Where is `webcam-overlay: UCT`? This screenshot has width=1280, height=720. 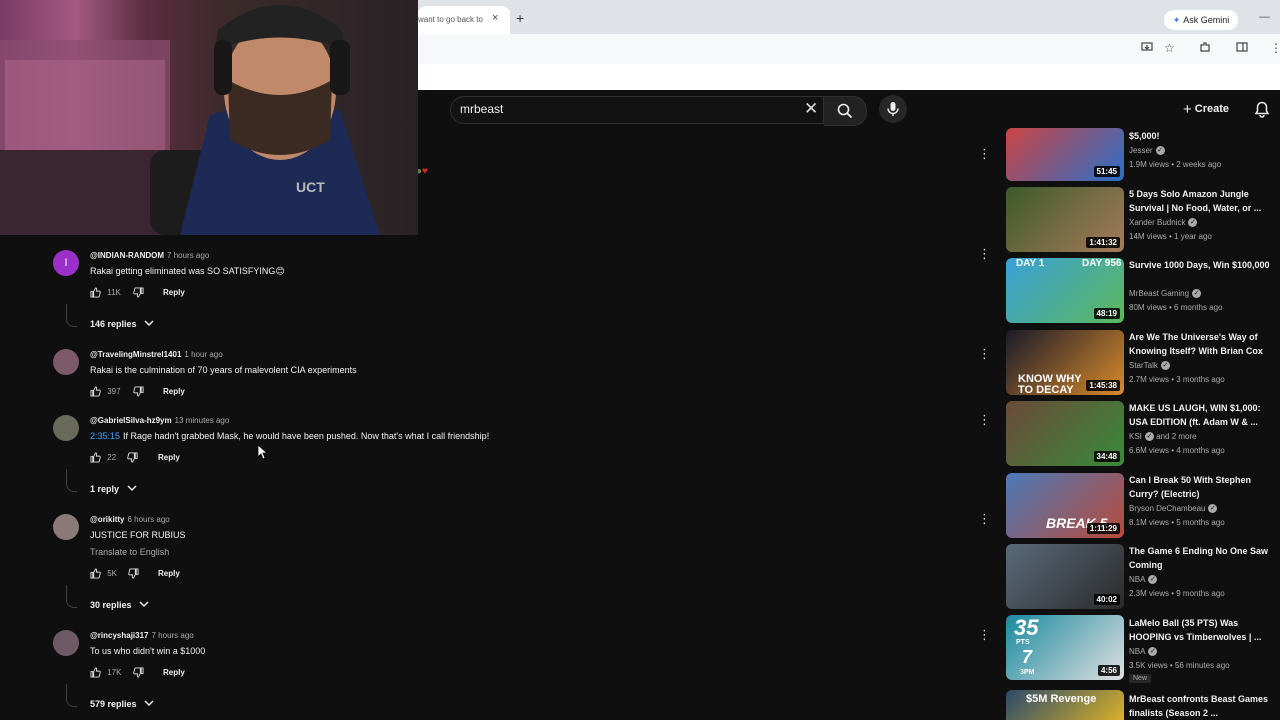
webcam-overlay: UCT is located at coordinates (209, 117).